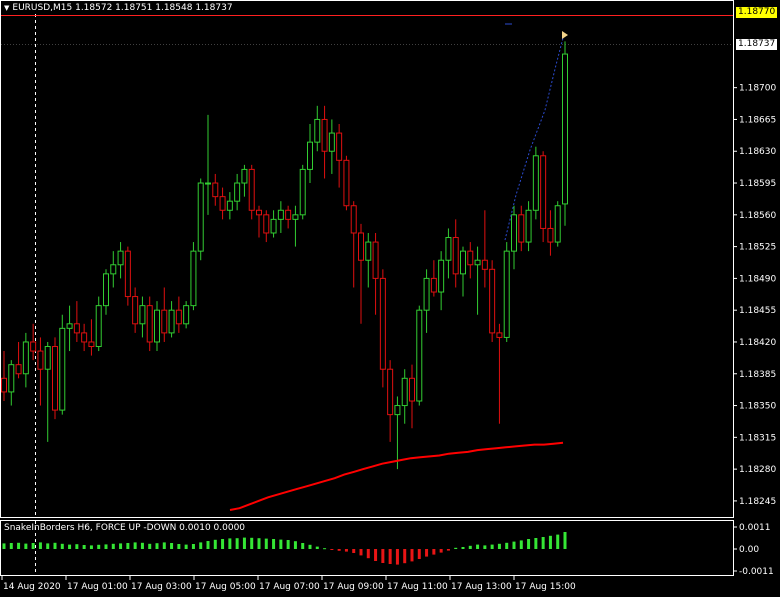 The width and height of the screenshot is (780, 597). What do you see at coordinates (757, 12) in the screenshot?
I see `ask-price-tag: 1.18770` at bounding box center [757, 12].